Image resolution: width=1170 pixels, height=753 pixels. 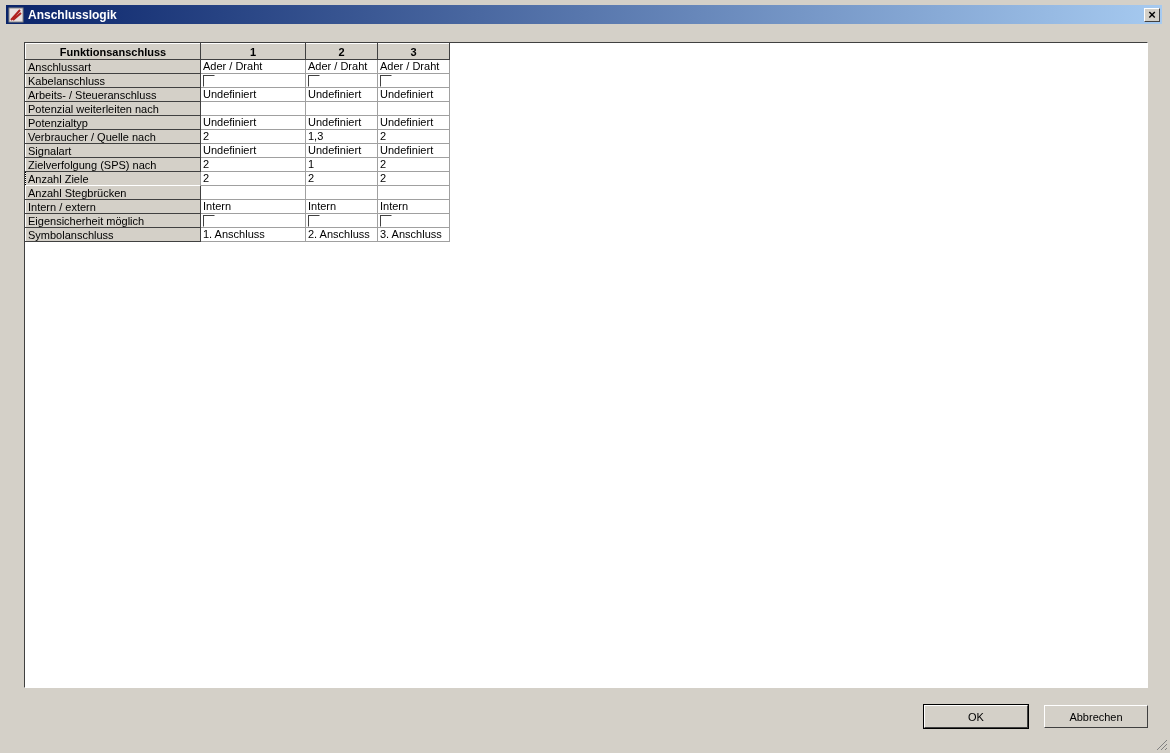 I want to click on table-cell: 3. Anschluss, so click(x=413, y=234).